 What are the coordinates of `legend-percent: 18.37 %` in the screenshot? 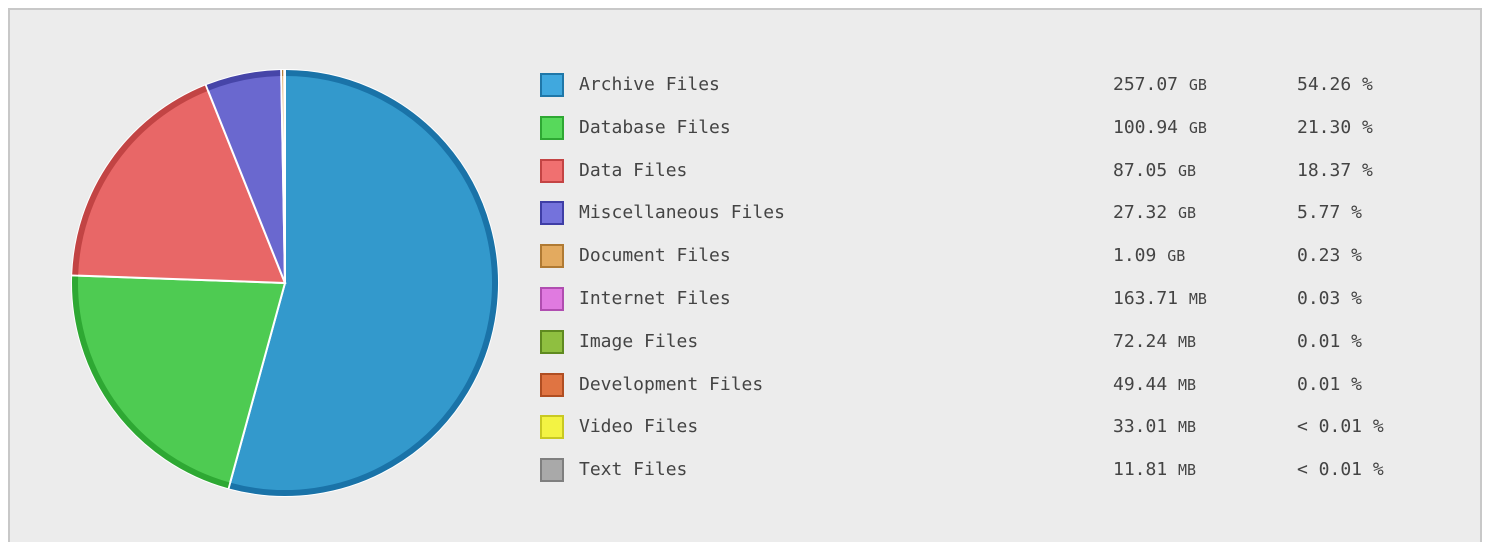 It's located at (1335, 171).